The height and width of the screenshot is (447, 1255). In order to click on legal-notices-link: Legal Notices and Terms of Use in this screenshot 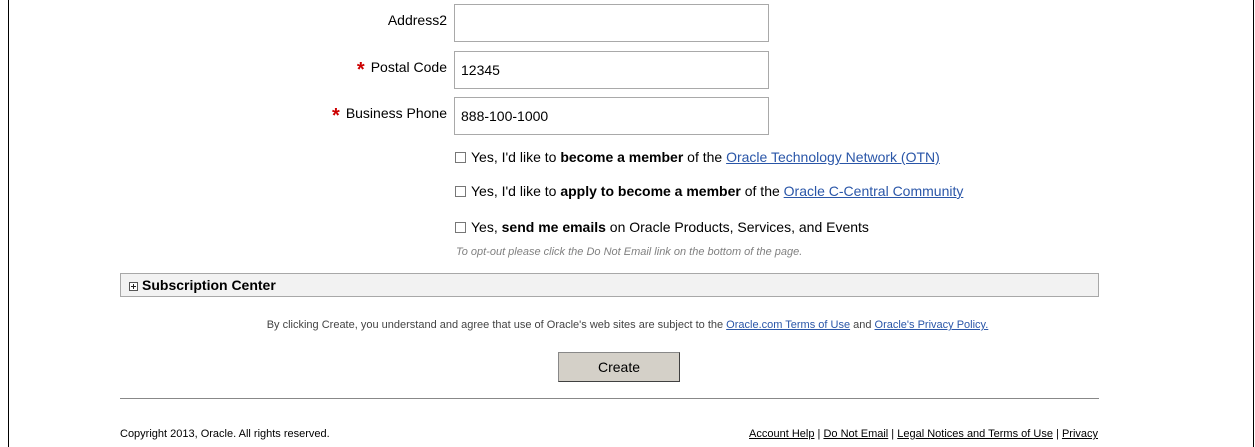, I will do `click(975, 434)`.